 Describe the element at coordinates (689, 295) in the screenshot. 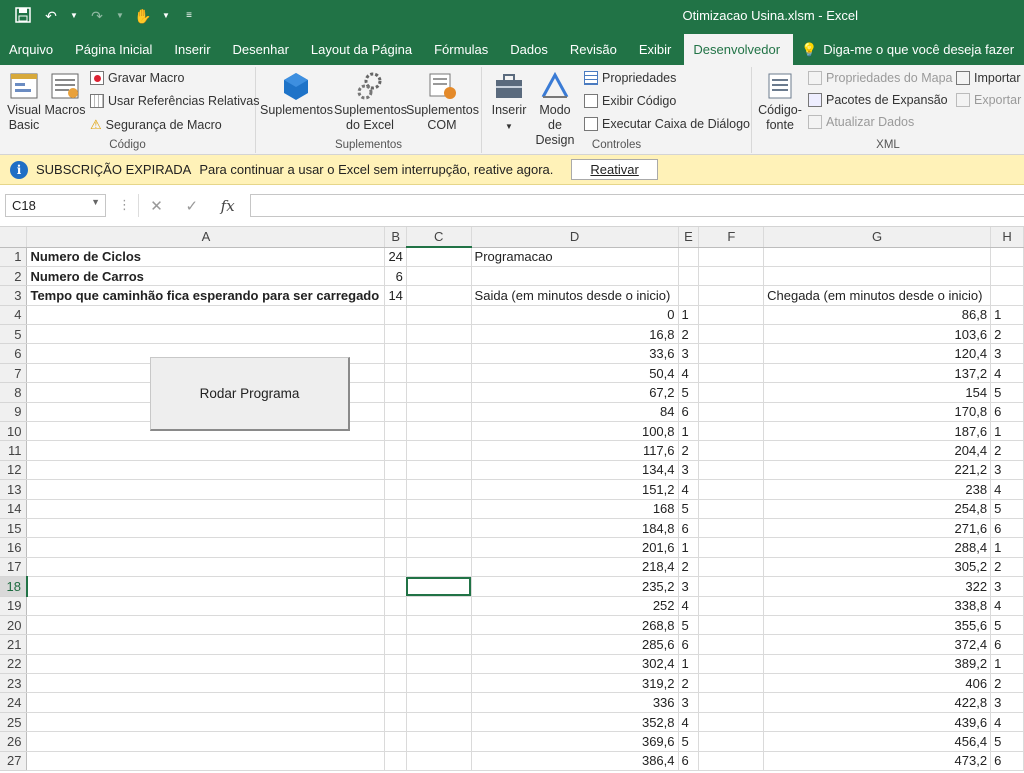

I see `cell-e` at that location.